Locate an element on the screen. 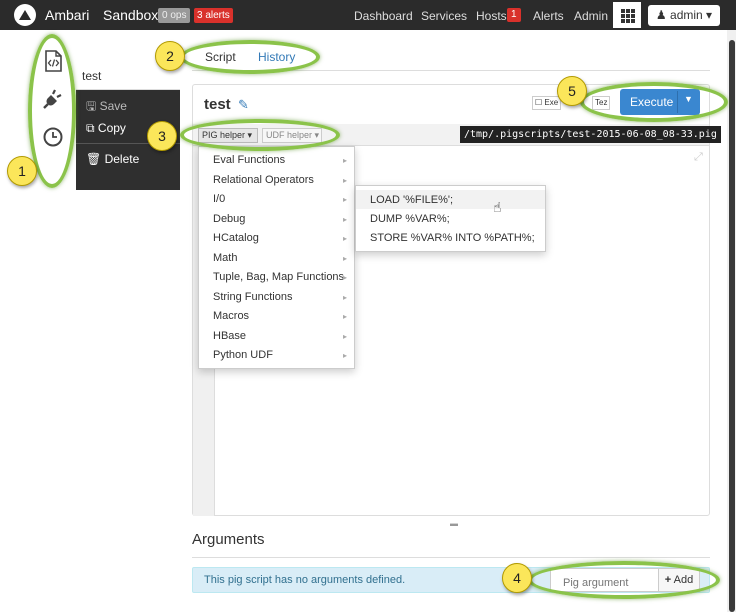 Image resolution: width=736 pixels, height=612 pixels. script-title: test is located at coordinates (217, 104).